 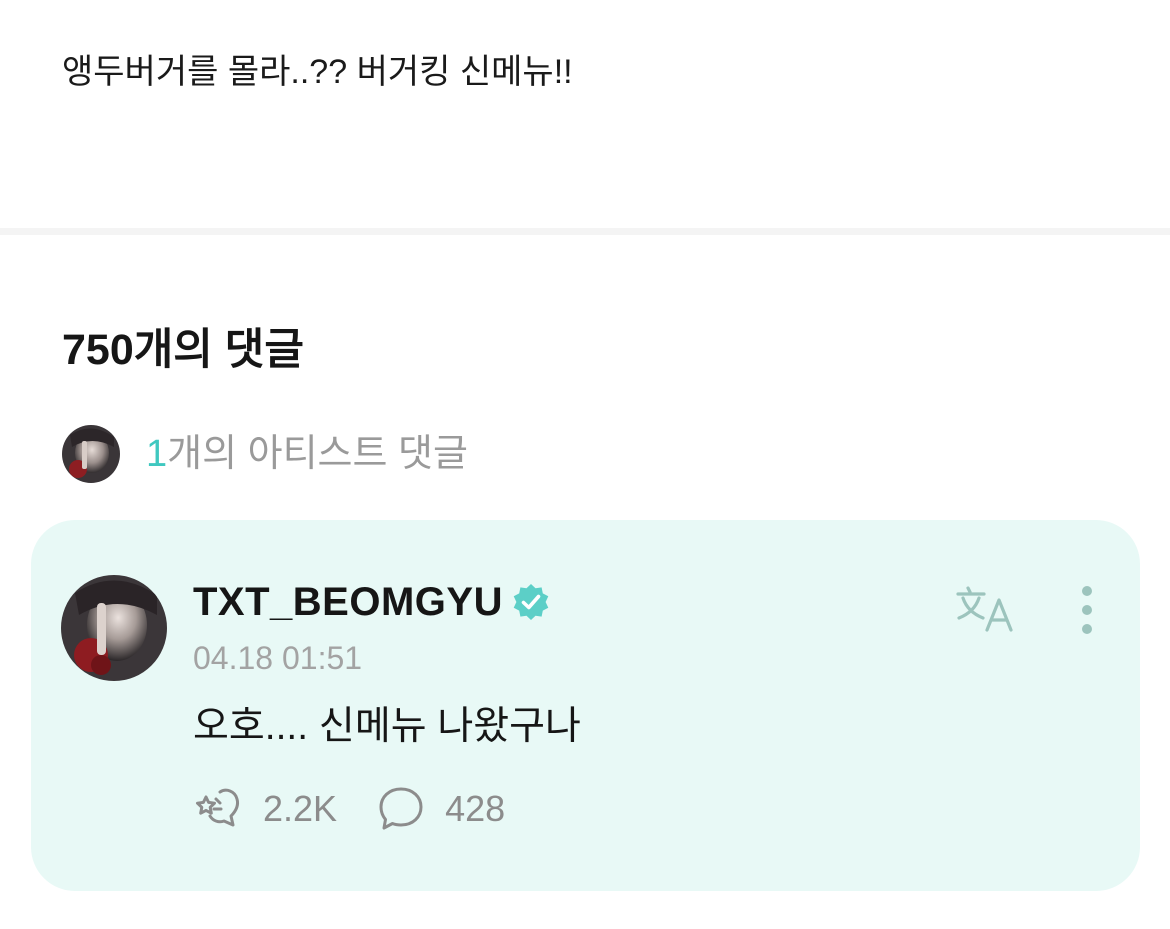 I want to click on translate-button, so click(x=988, y=610).